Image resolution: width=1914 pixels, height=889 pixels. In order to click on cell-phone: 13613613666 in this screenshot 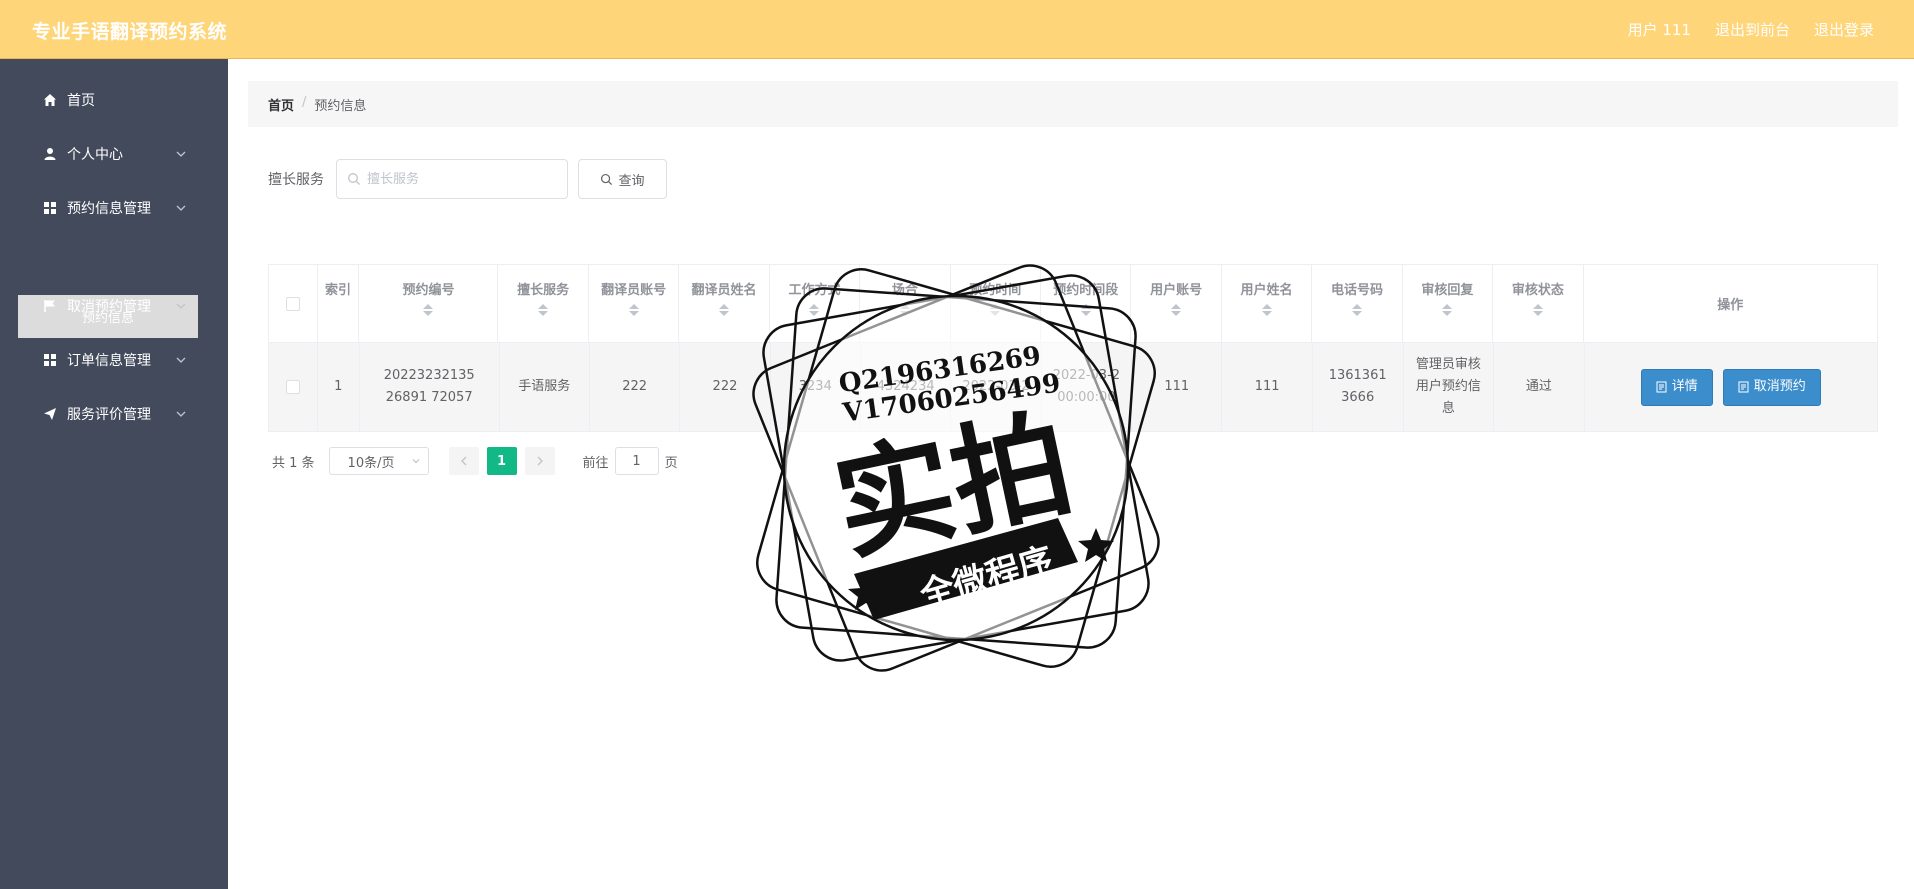, I will do `click(1358, 387)`.